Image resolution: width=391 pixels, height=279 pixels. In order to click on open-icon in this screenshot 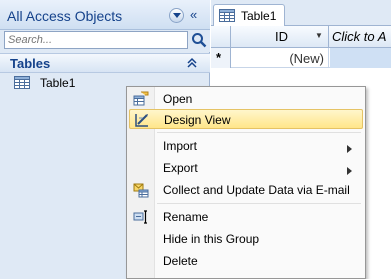, I will do `click(141, 99)`.